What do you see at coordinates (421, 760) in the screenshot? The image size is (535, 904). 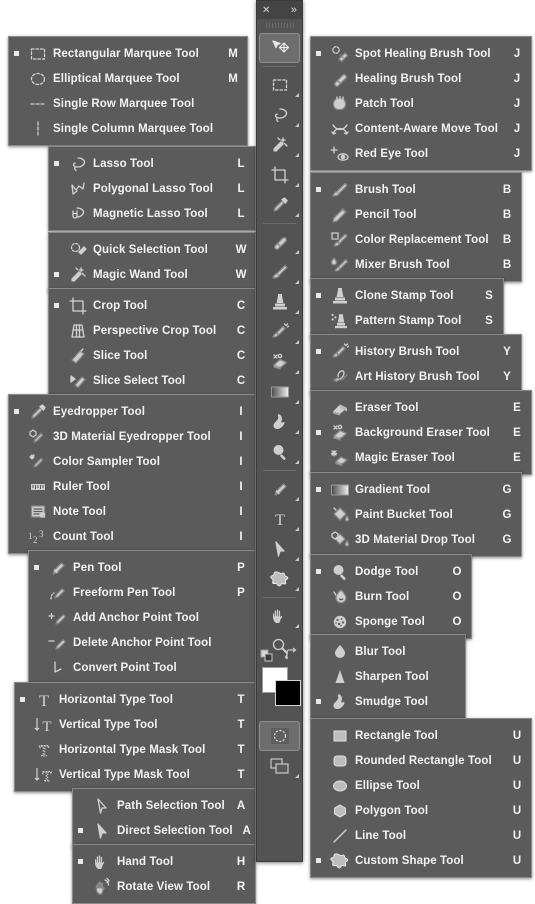 I see `tool-item: Rounded Rectangle Tool U` at bounding box center [421, 760].